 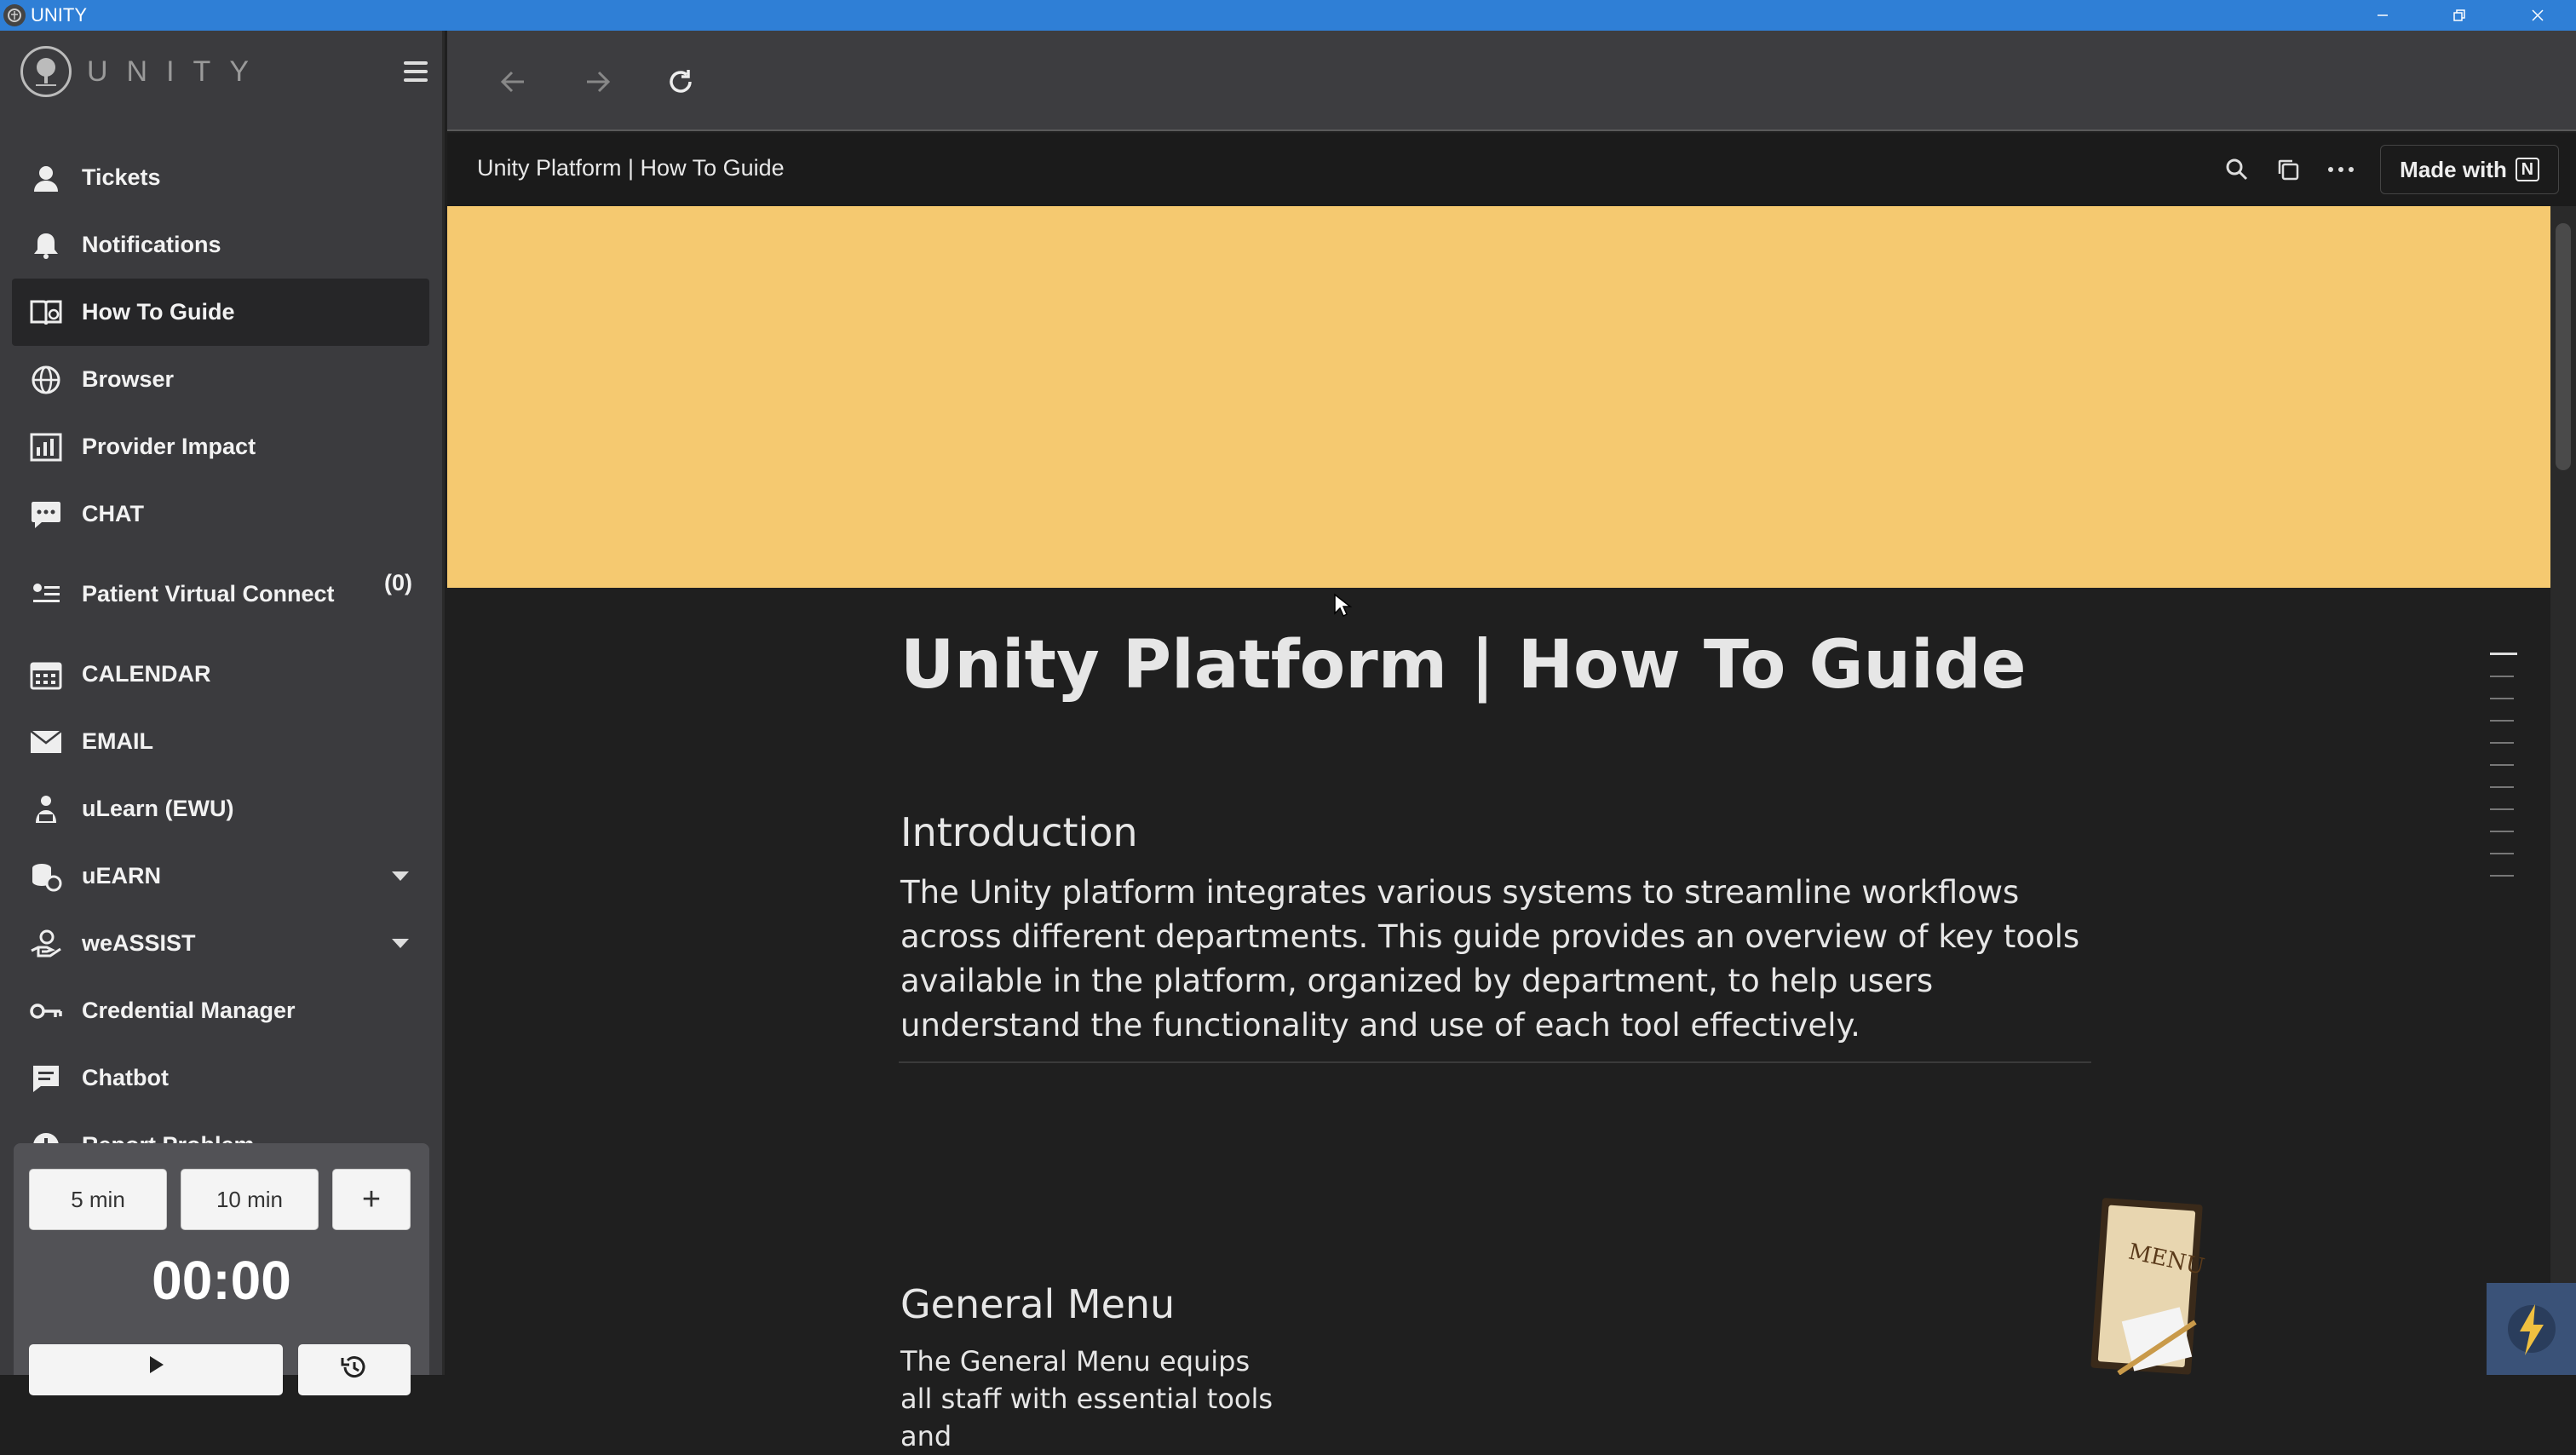 I want to click on sidebar-item-label: CALENDAR, so click(x=147, y=674).